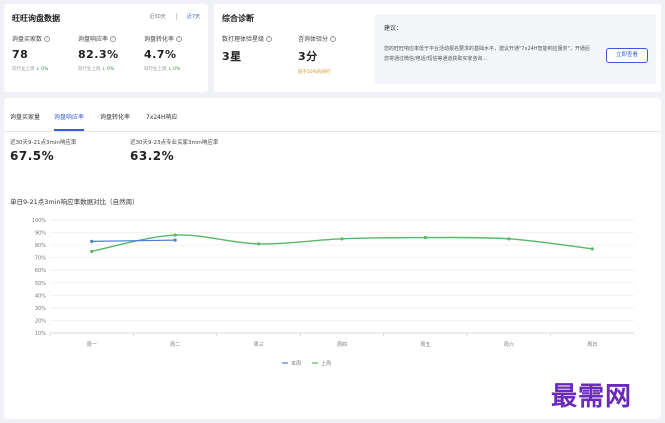  I want to click on diagnosis-card-title: 综合诊断, so click(238, 18).